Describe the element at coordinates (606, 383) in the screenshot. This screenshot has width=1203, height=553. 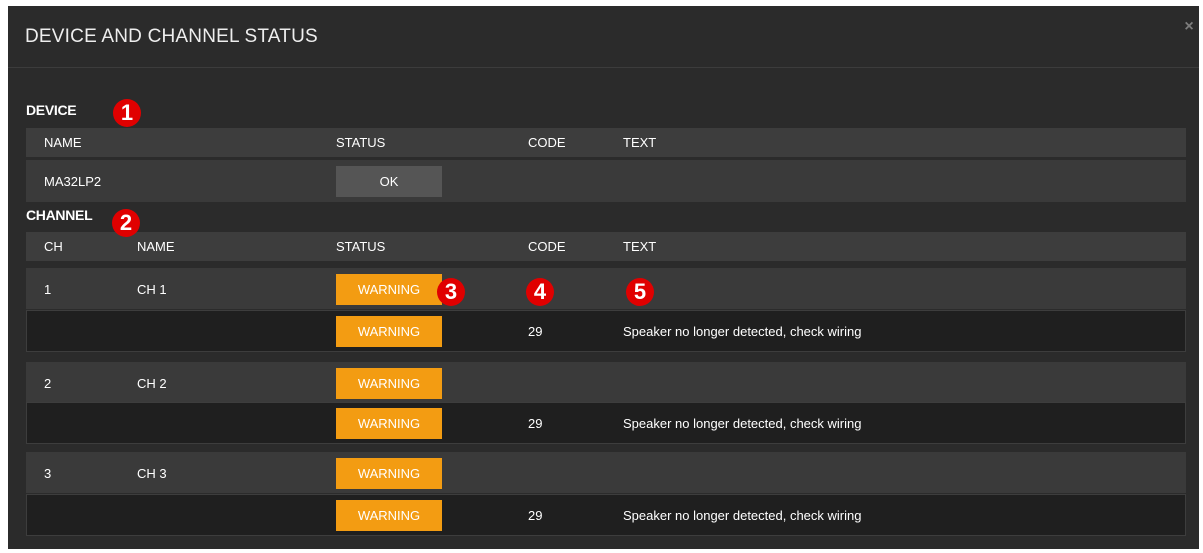
I see `channel-row: 2 CH 2 WARNING` at that location.